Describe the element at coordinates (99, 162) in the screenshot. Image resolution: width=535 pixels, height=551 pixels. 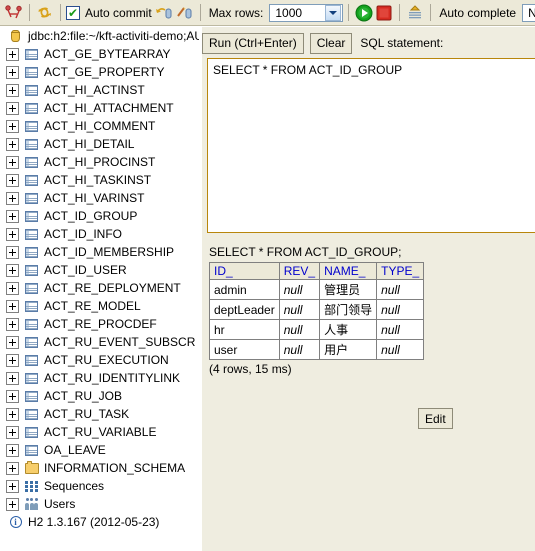
I see `tree-item-table: ACT_HI_PROCINST` at that location.